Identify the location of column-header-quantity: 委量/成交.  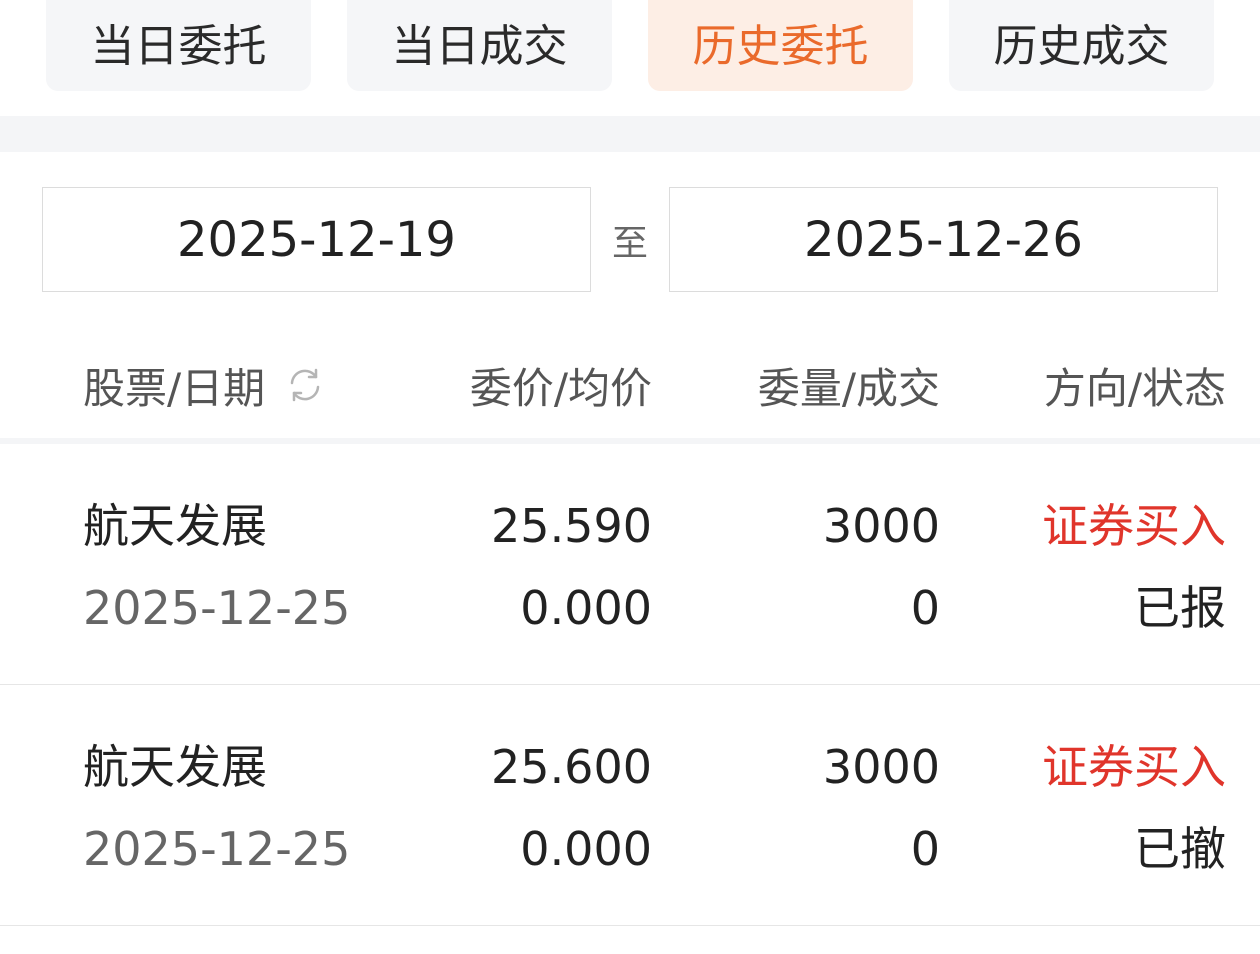
(848, 388).